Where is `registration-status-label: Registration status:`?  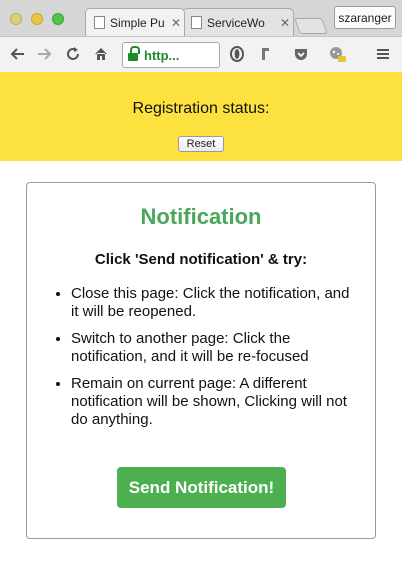 registration-status-label: Registration status: is located at coordinates (201, 108).